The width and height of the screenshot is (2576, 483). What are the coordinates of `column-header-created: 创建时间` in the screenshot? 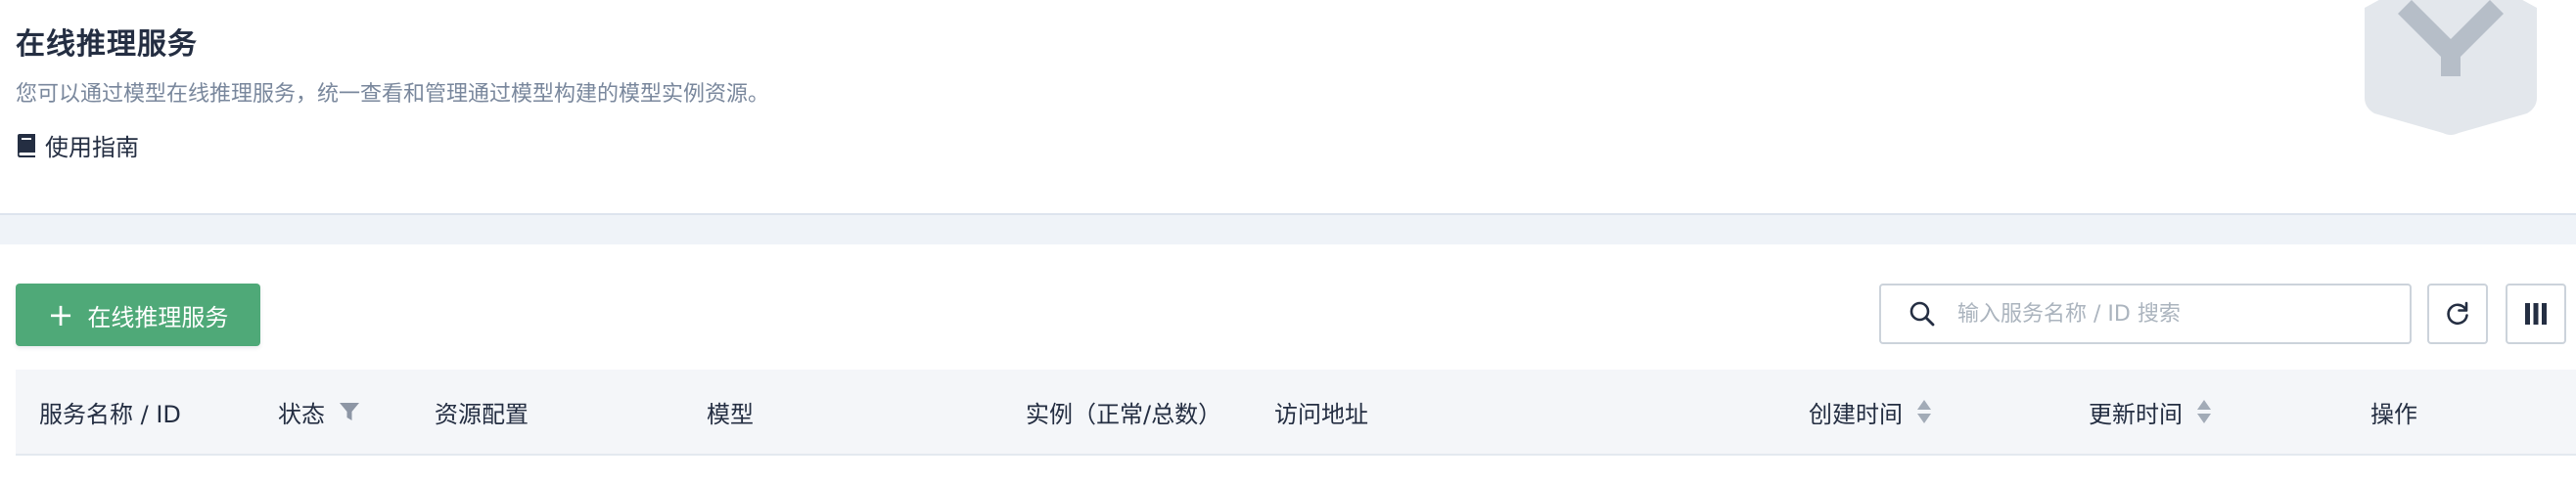 It's located at (1870, 412).